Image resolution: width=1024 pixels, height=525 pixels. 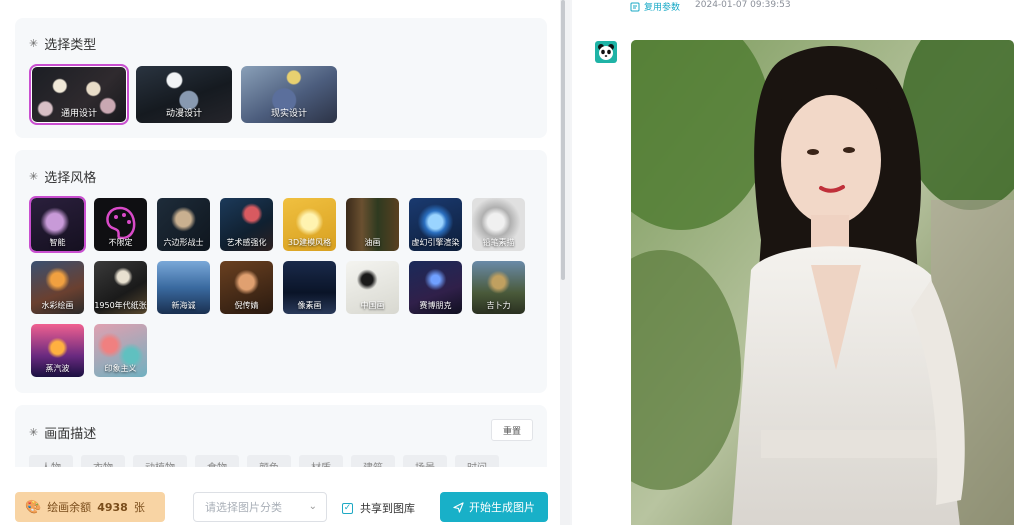 What do you see at coordinates (69, 507) in the screenshot?
I see `balance-prefix: 绘画余额` at bounding box center [69, 507].